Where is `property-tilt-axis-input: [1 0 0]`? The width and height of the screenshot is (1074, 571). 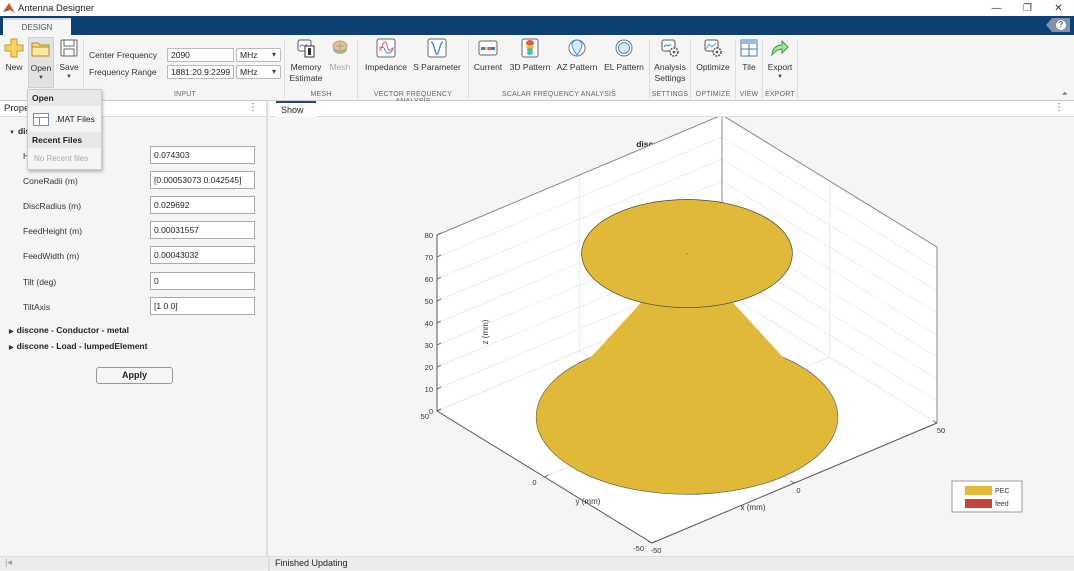 property-tilt-axis-input: [1 0 0] is located at coordinates (202, 306).